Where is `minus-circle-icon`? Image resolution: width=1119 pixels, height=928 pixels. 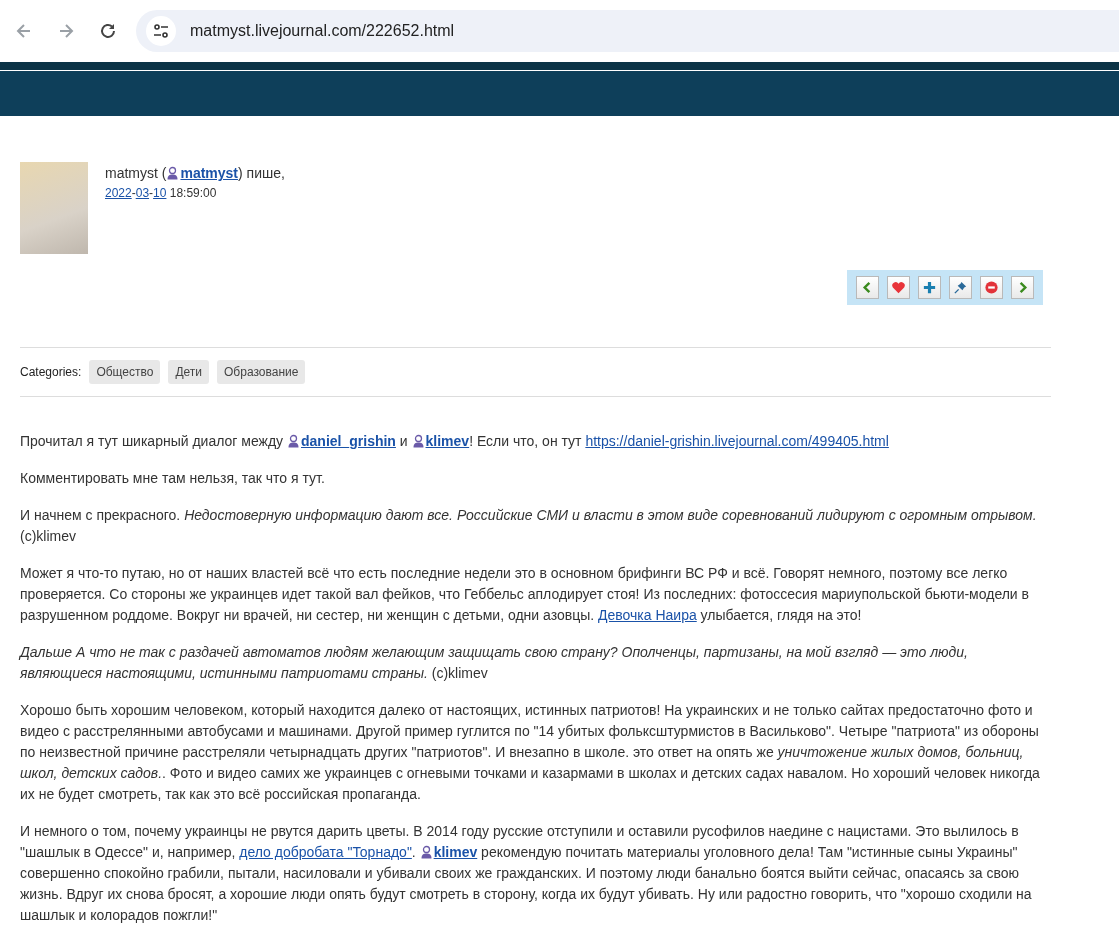 minus-circle-icon is located at coordinates (991, 287).